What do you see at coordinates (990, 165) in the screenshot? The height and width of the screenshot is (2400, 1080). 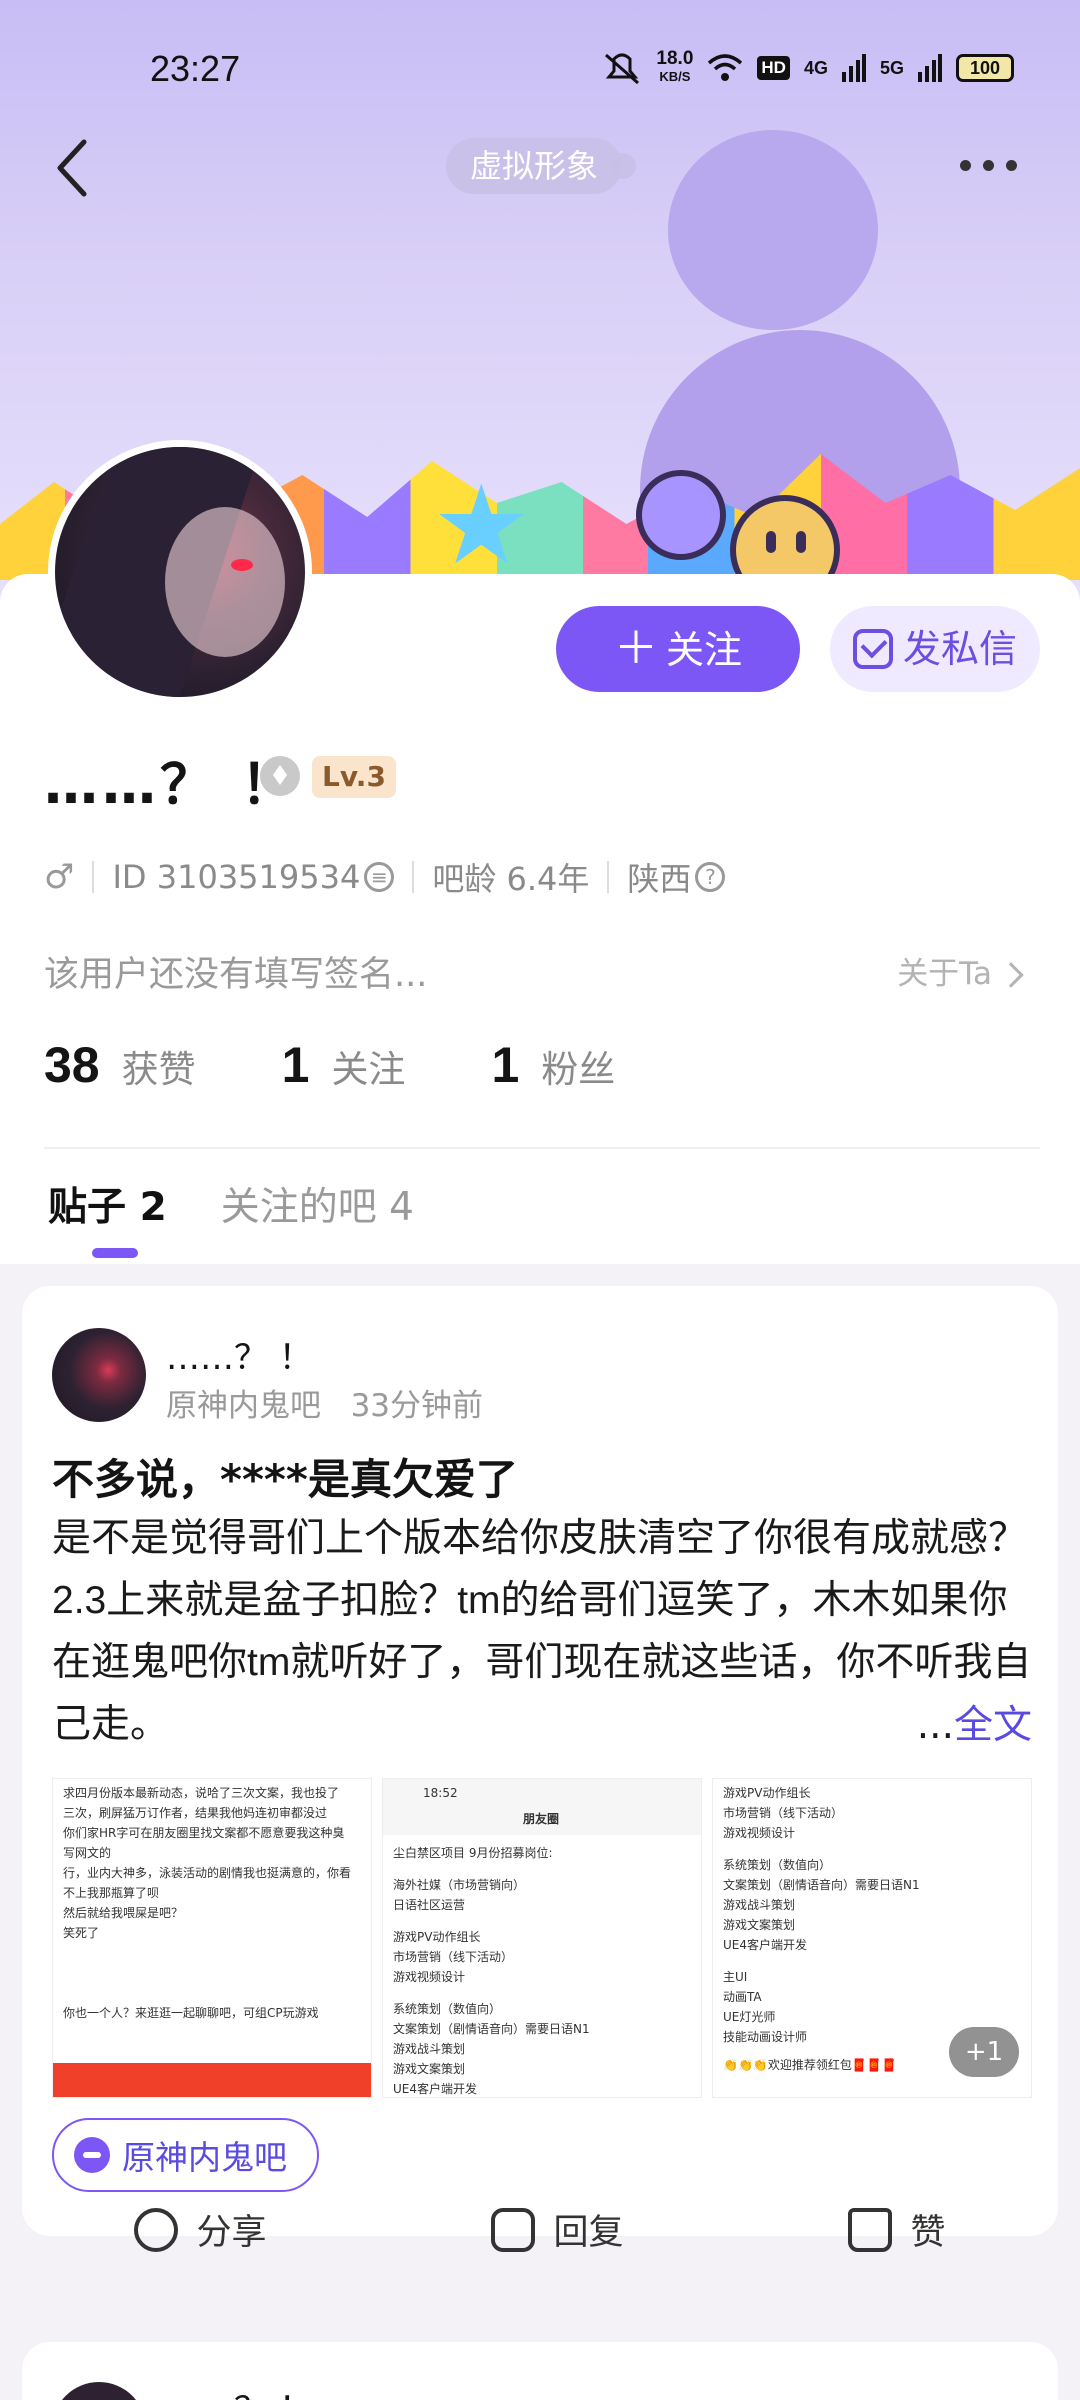 I see `more-options-icon` at bounding box center [990, 165].